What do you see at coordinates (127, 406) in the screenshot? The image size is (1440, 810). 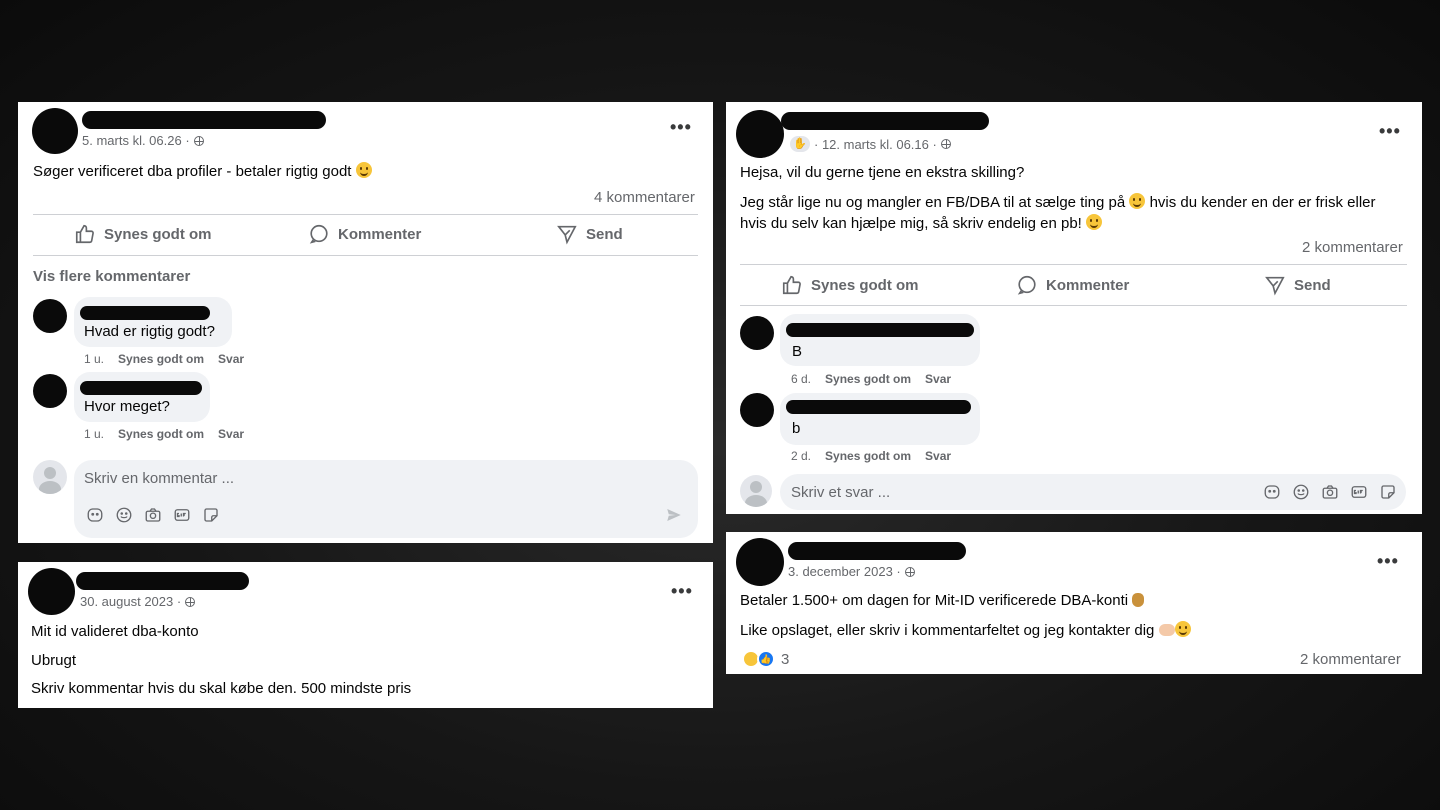 I see `comment-text: Hvor meget?` at bounding box center [127, 406].